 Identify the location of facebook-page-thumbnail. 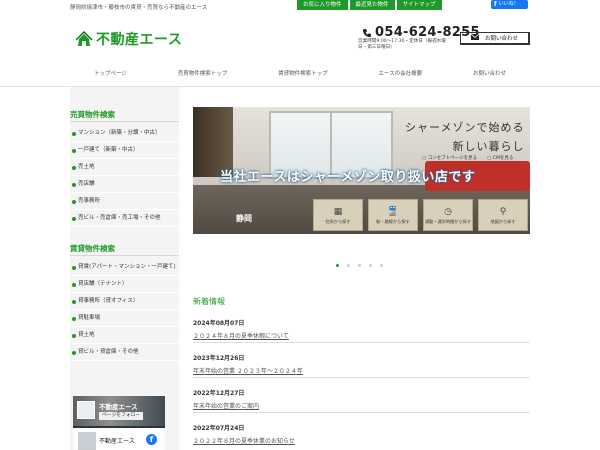
(86, 410).